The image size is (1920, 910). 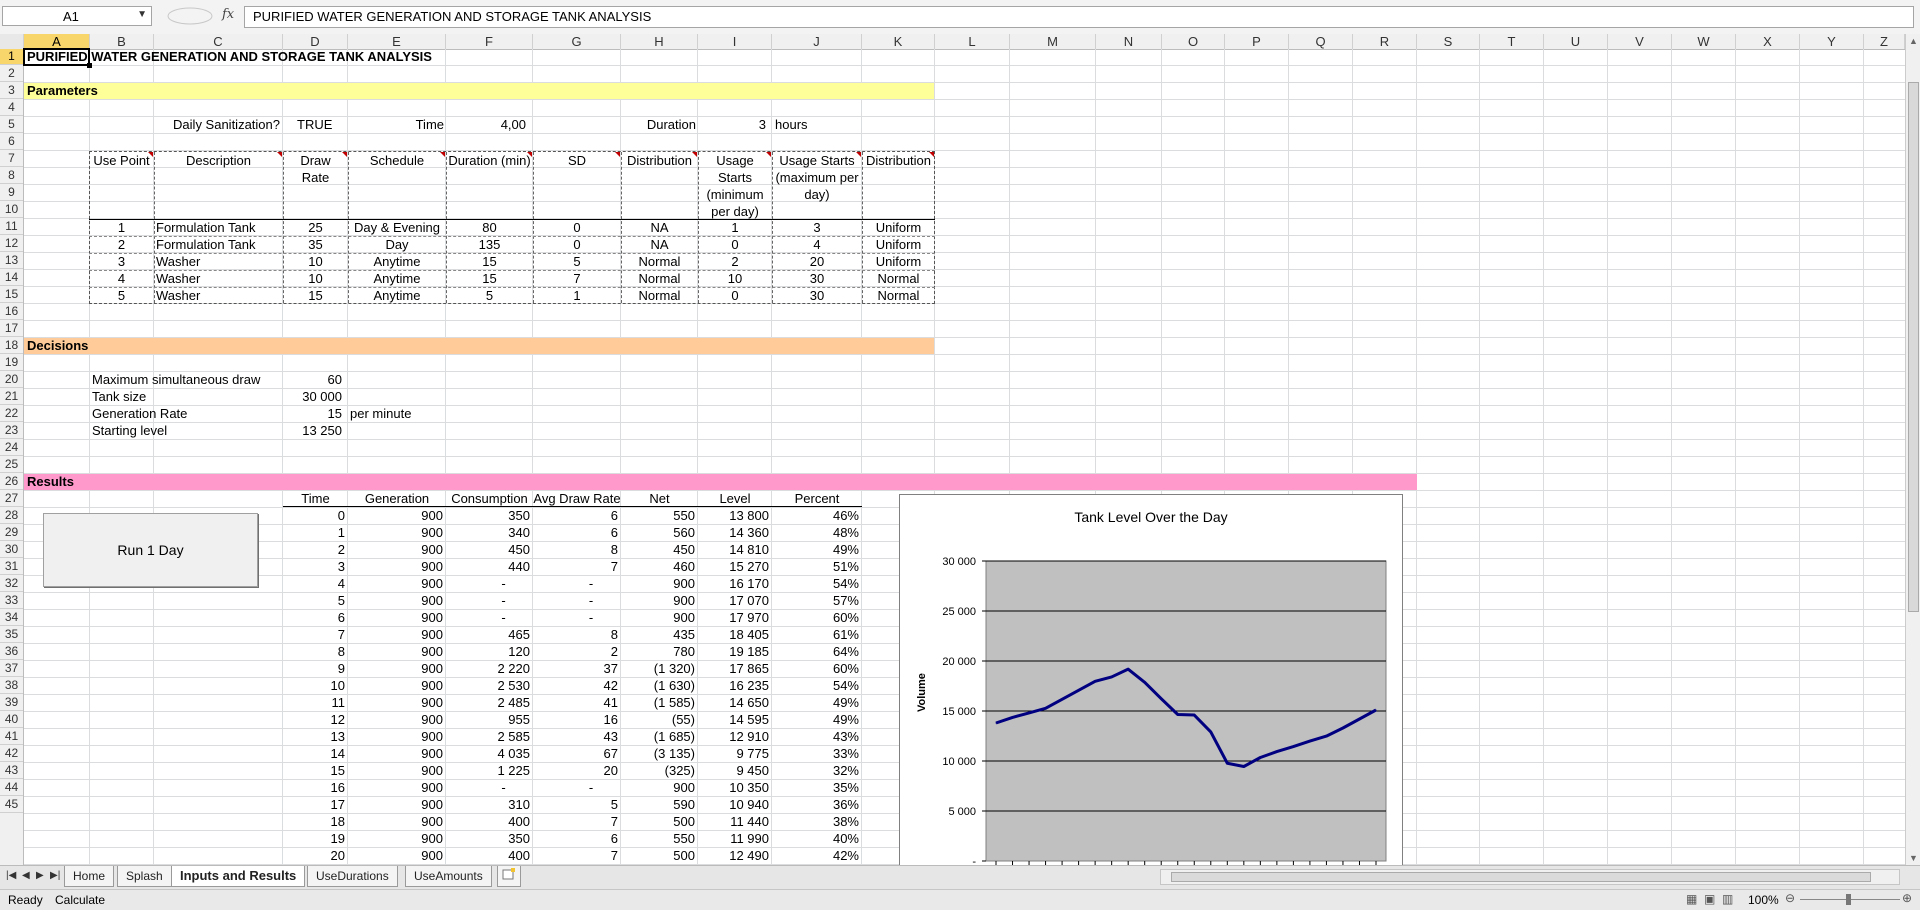 What do you see at coordinates (659, 685) in the screenshot?
I see `results-cell-net: (1 630)` at bounding box center [659, 685].